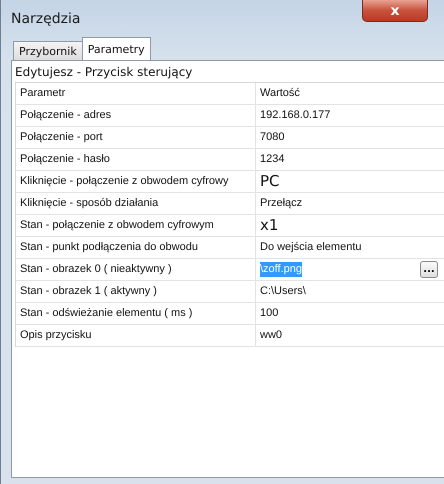 The width and height of the screenshot is (444, 484). I want to click on property-value: ww0, so click(350, 335).